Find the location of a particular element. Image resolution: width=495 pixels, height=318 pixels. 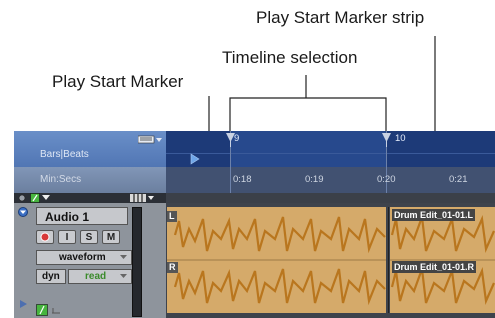

audio-clip-left: L R is located at coordinates (276, 260).